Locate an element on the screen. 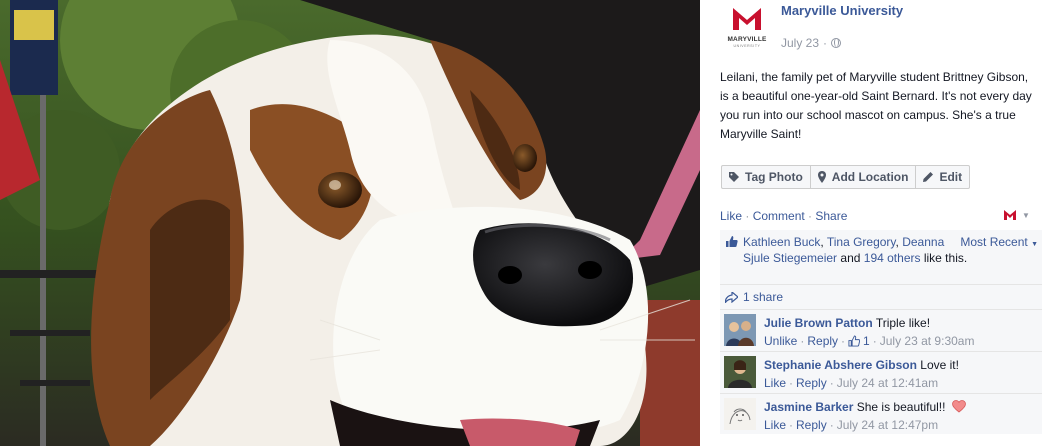 Image resolution: width=1051 pixels, height=446 pixels. comment-like-count: 1 is located at coordinates (866, 341).